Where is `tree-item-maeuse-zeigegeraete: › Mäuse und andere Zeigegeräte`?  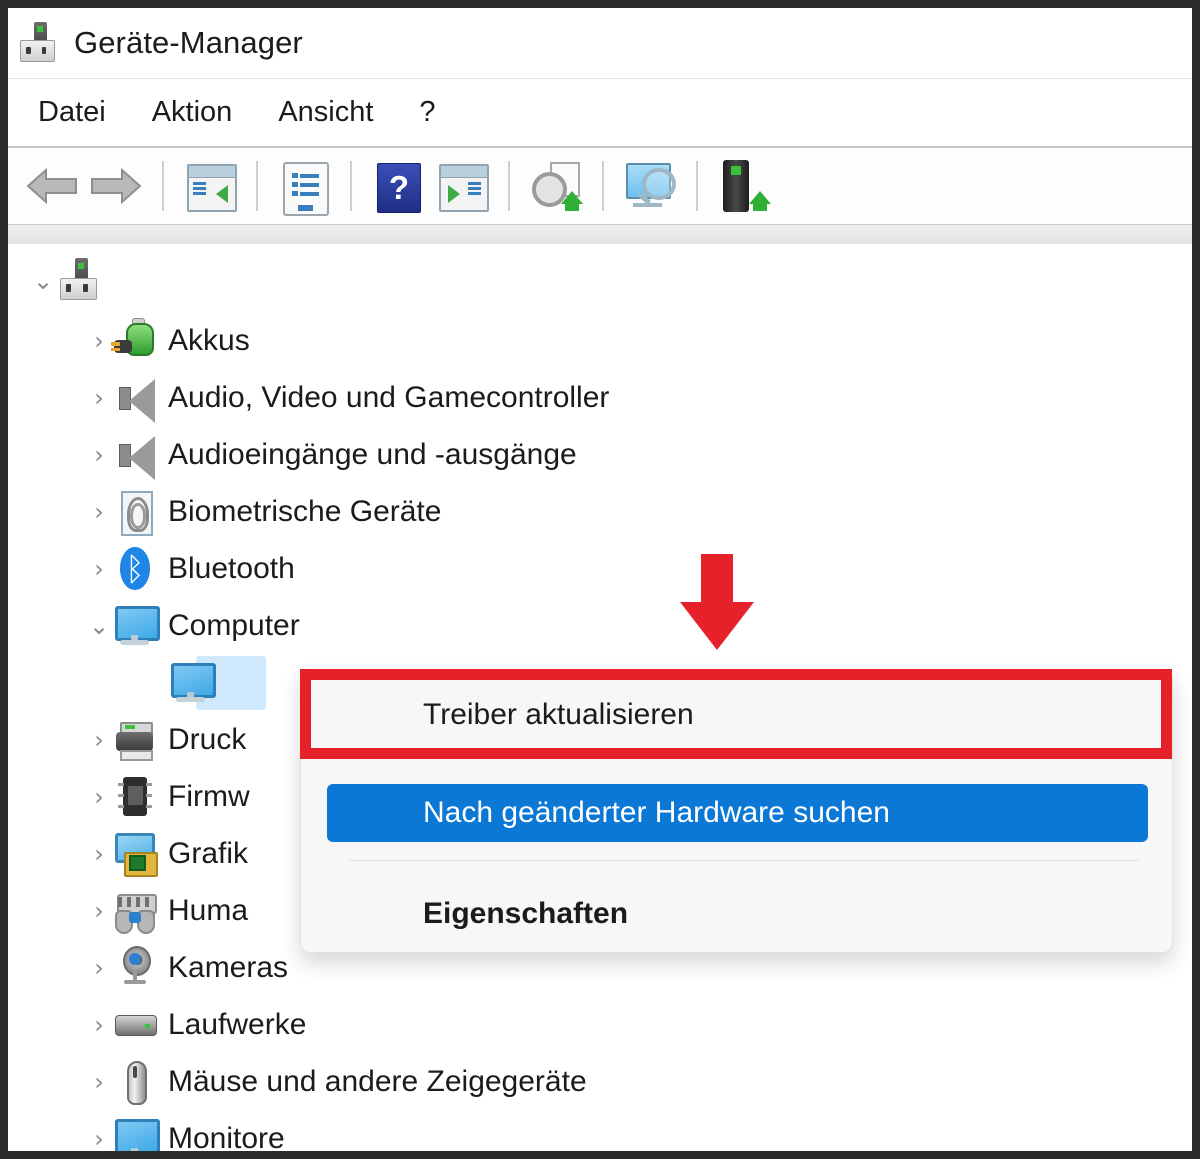 tree-item-maeuse-zeigegeraete: › Mäuse und andere Zeigegeräte is located at coordinates (600, 1081).